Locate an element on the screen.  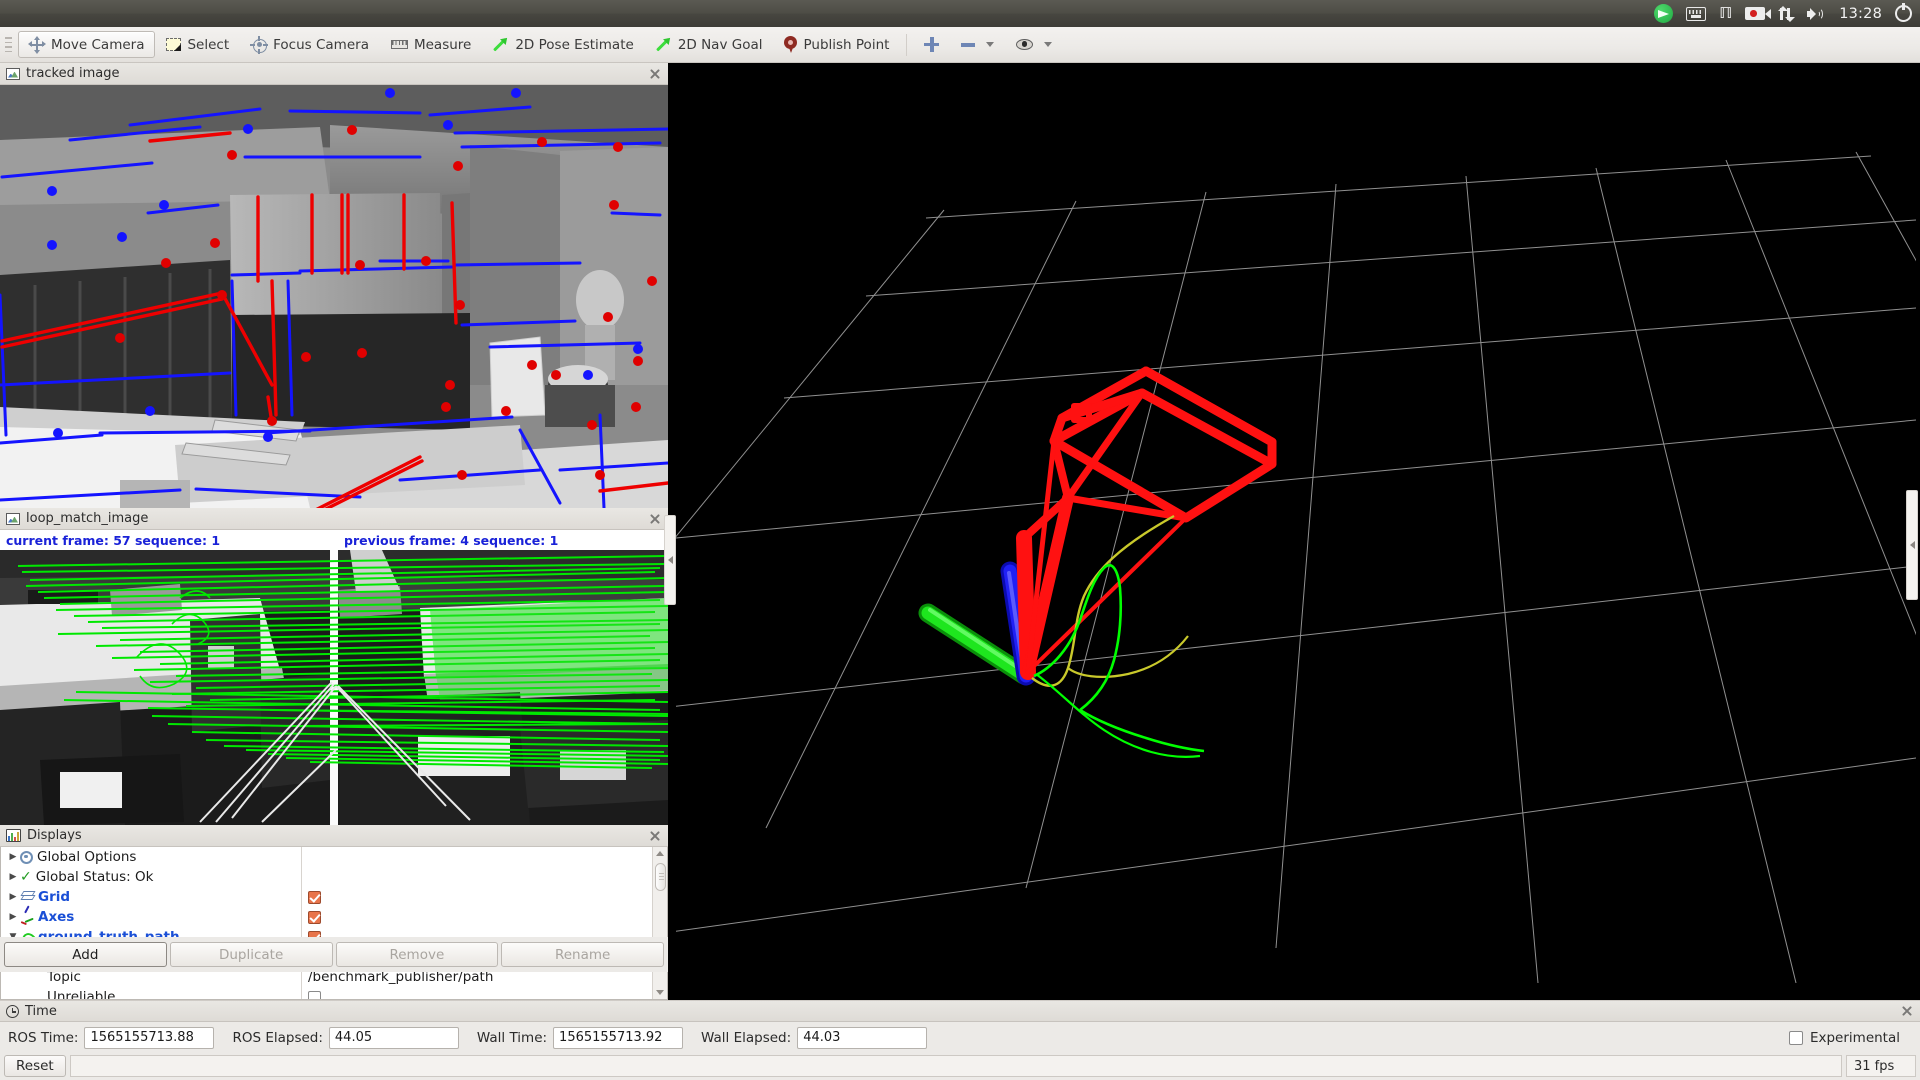
remove-button: Remove is located at coordinates (417, 954).